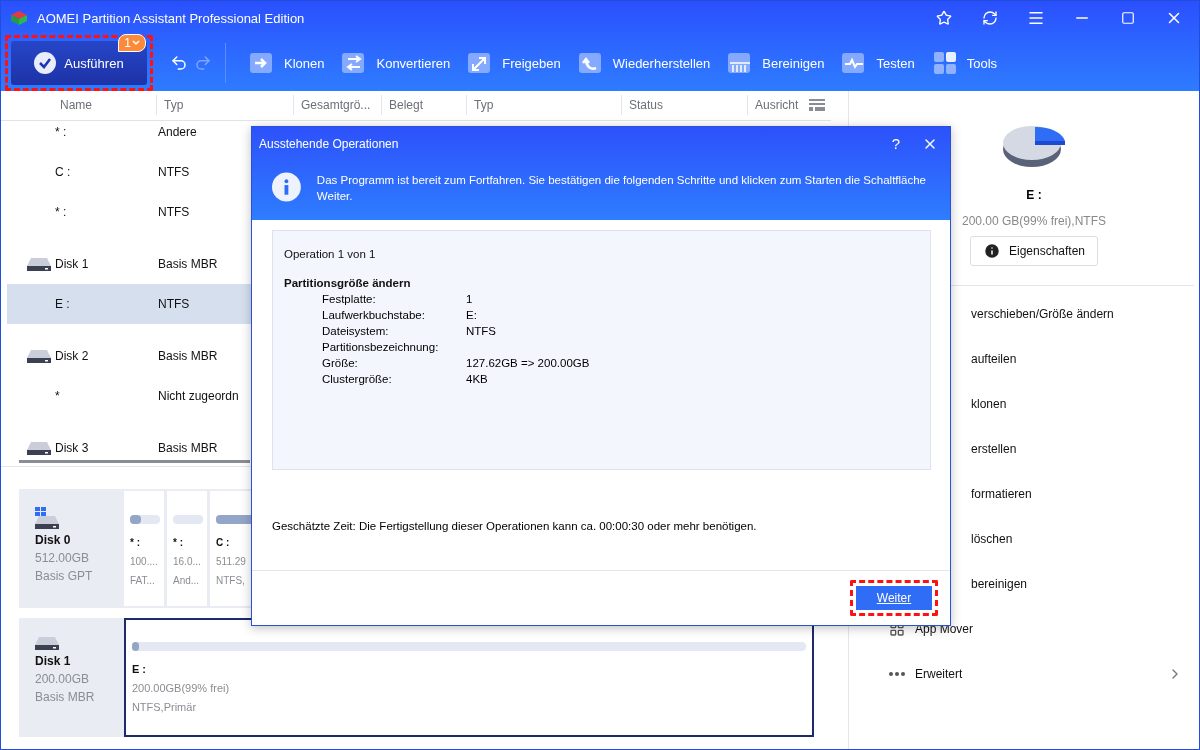 This screenshot has height=750, width=1200. Describe the element at coordinates (53, 540) in the screenshot. I see `disk-name: Disk 0` at that location.